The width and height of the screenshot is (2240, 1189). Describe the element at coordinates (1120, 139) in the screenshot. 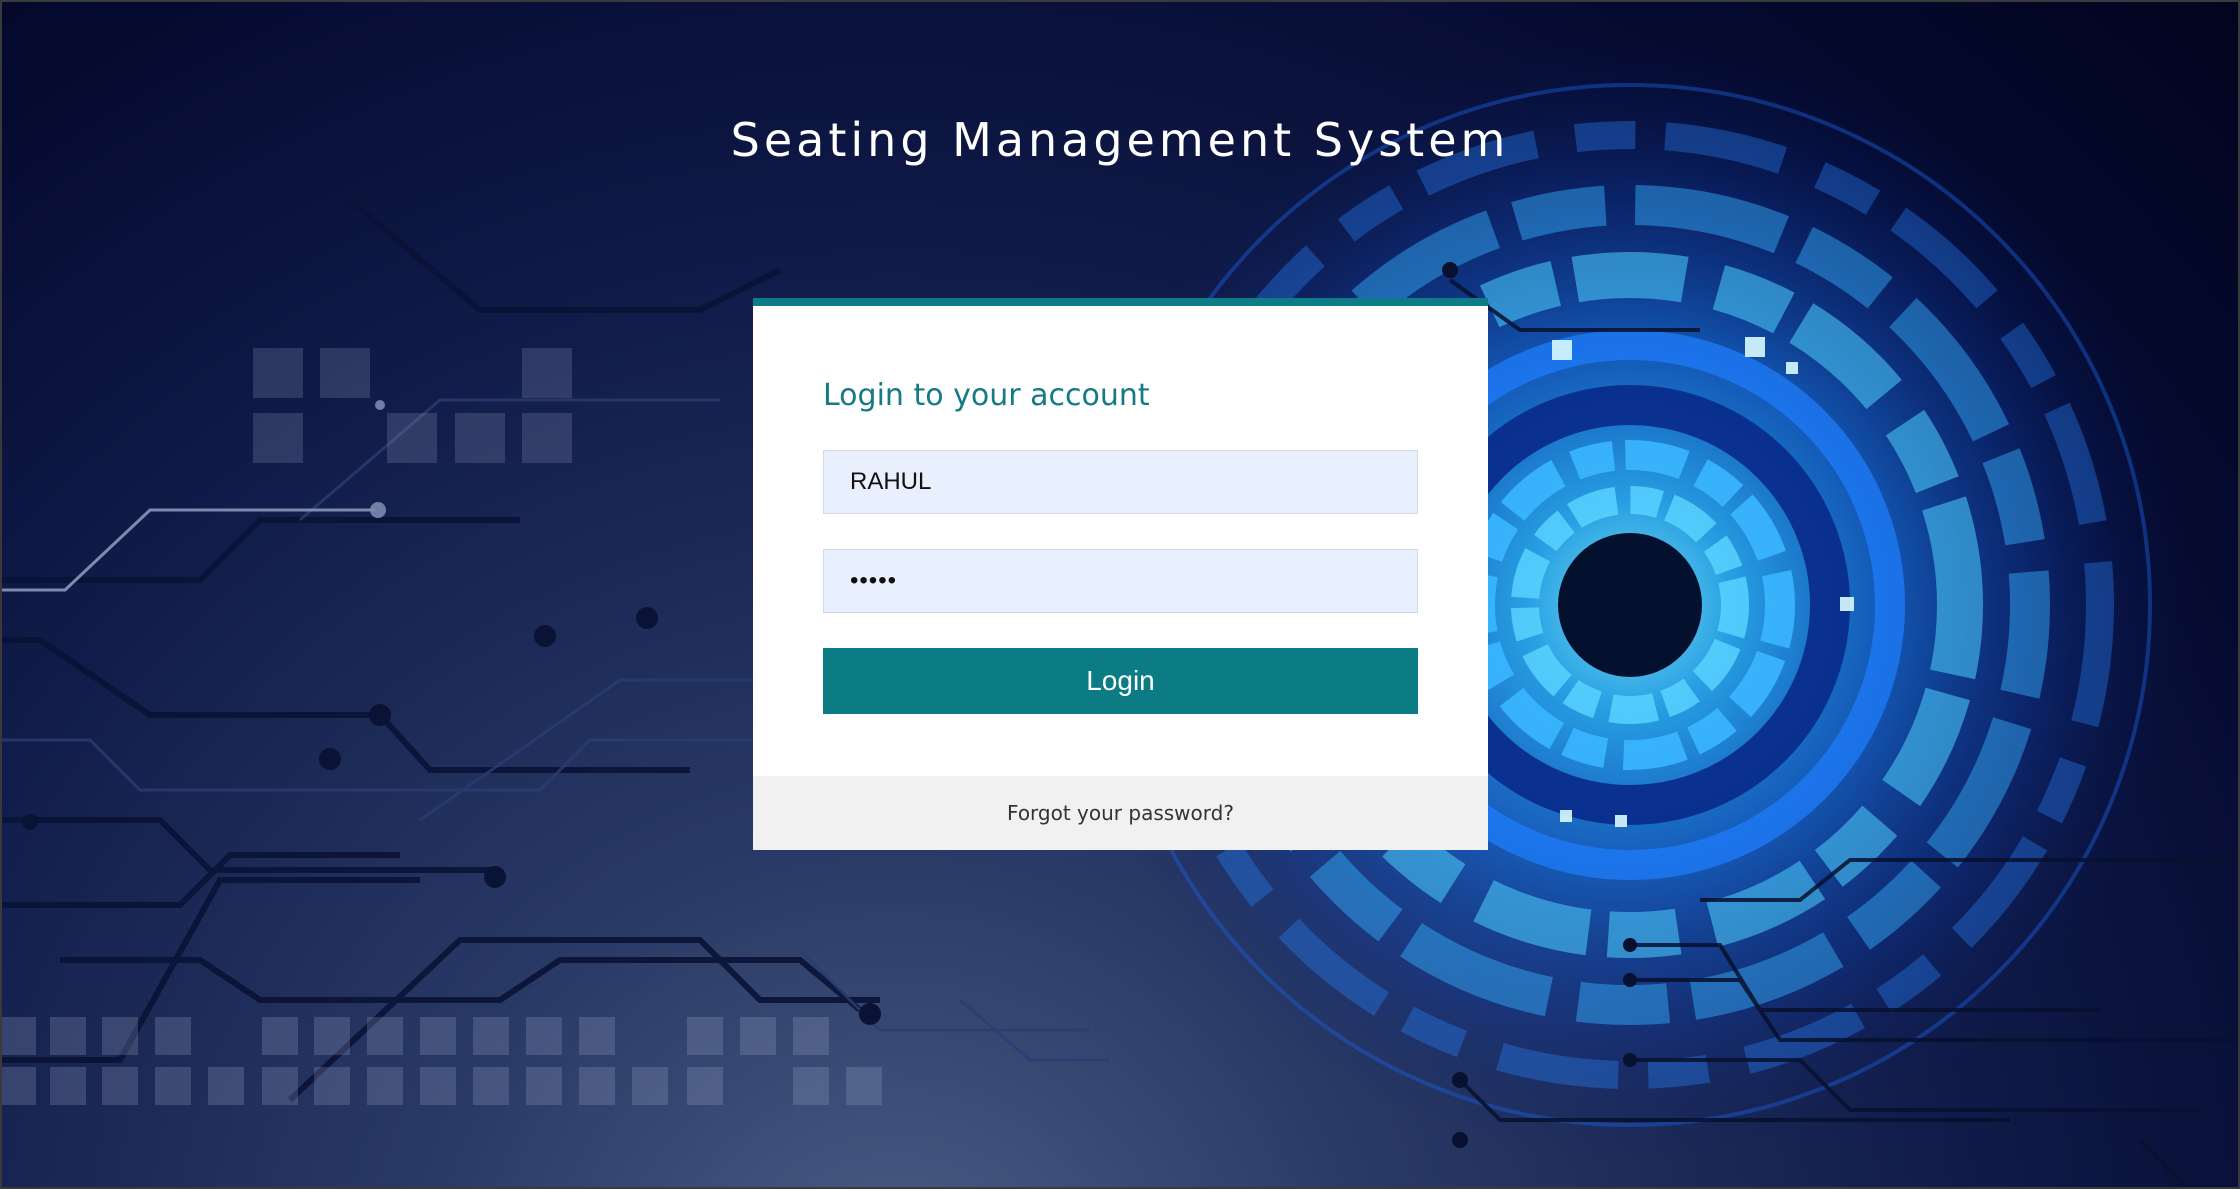

I see `page-title: Seating Management System` at that location.